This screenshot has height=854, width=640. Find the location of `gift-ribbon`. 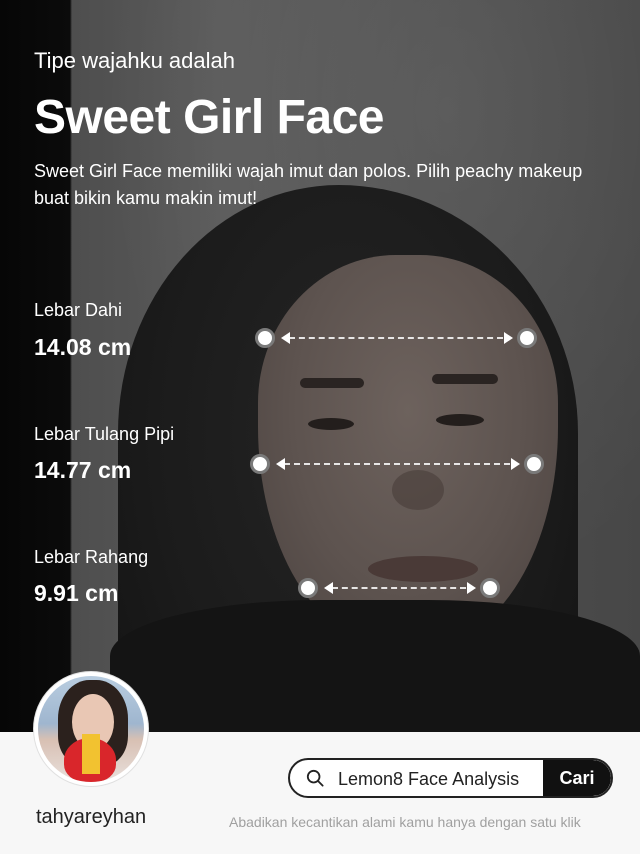

gift-ribbon is located at coordinates (91, 754).